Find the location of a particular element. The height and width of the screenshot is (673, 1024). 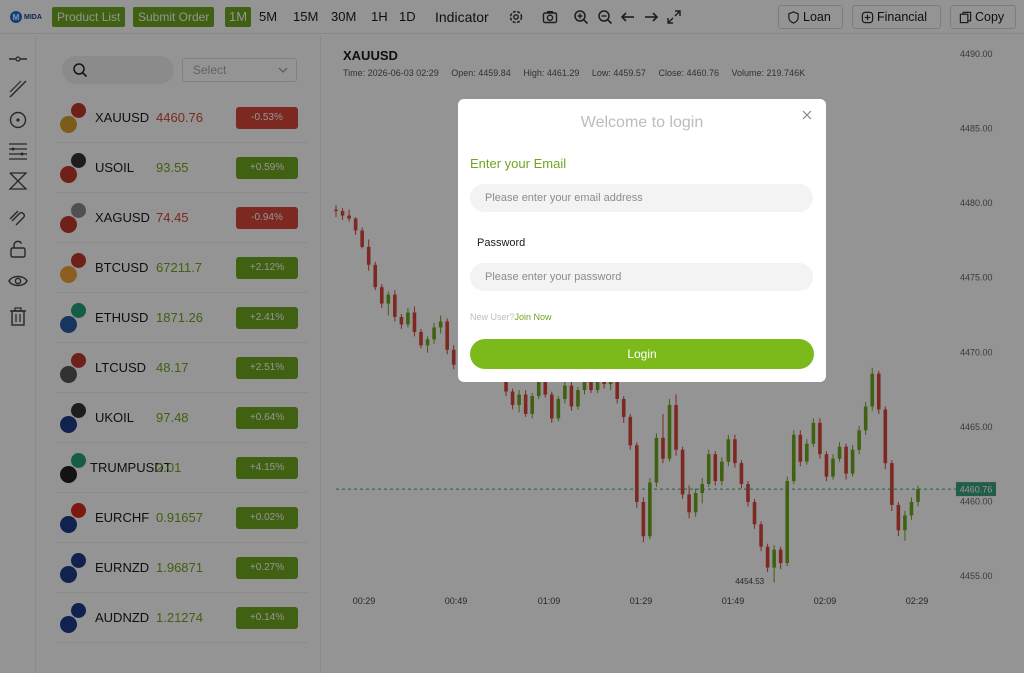

password-field is located at coordinates (641, 277).